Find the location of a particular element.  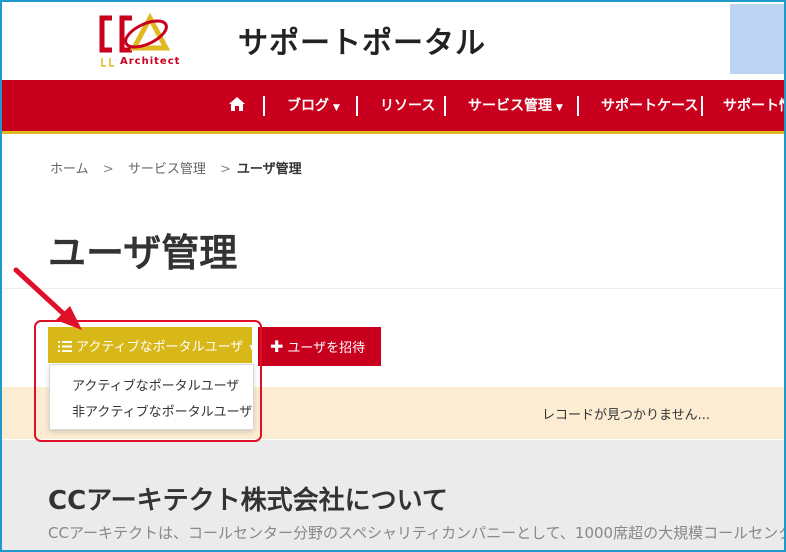

breadcrumb: ホーム > サービス管理 > ユーザ管理 is located at coordinates (176, 167).